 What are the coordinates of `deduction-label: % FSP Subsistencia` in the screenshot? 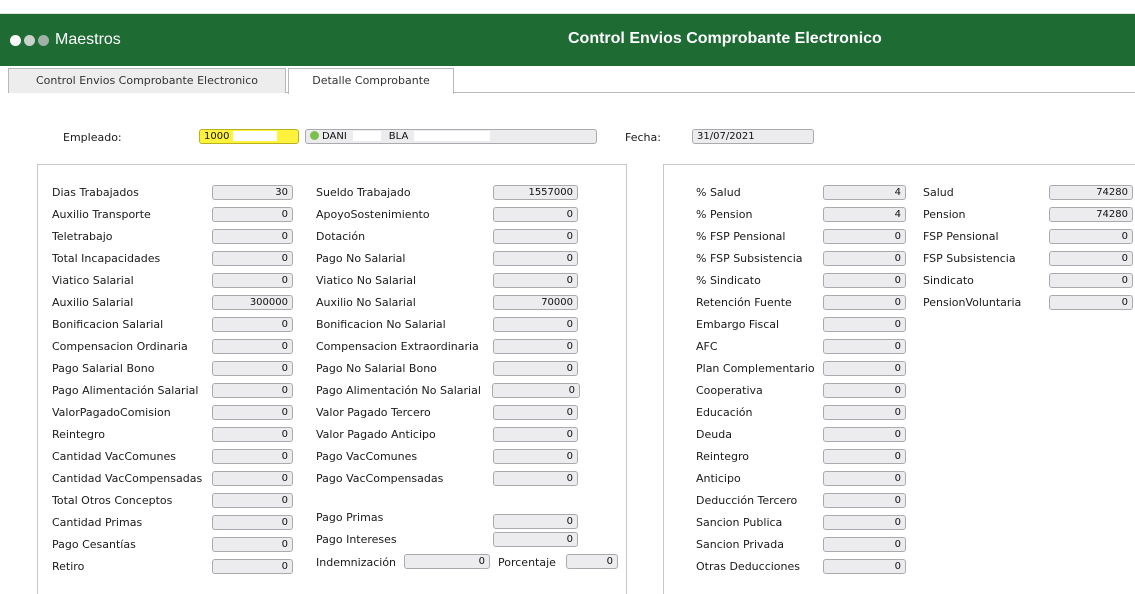 It's located at (749, 258).